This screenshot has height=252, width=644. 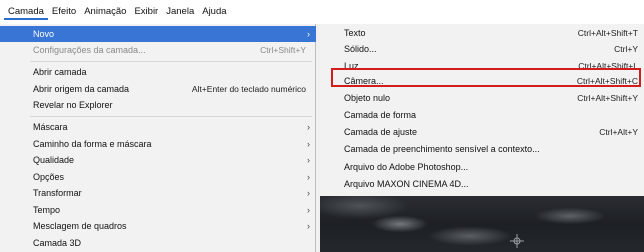 I want to click on menu-janela: Janela, so click(x=180, y=12).